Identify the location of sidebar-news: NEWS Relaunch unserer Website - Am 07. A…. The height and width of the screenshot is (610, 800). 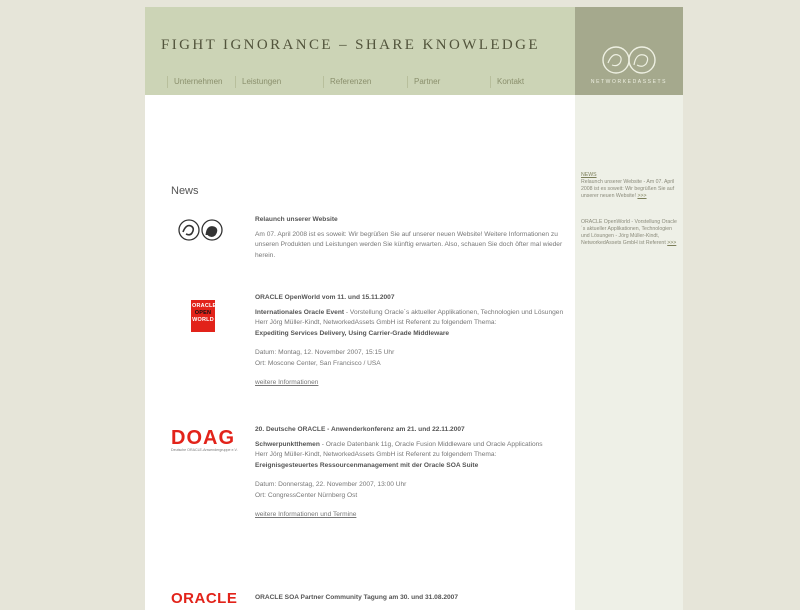
(629, 186).